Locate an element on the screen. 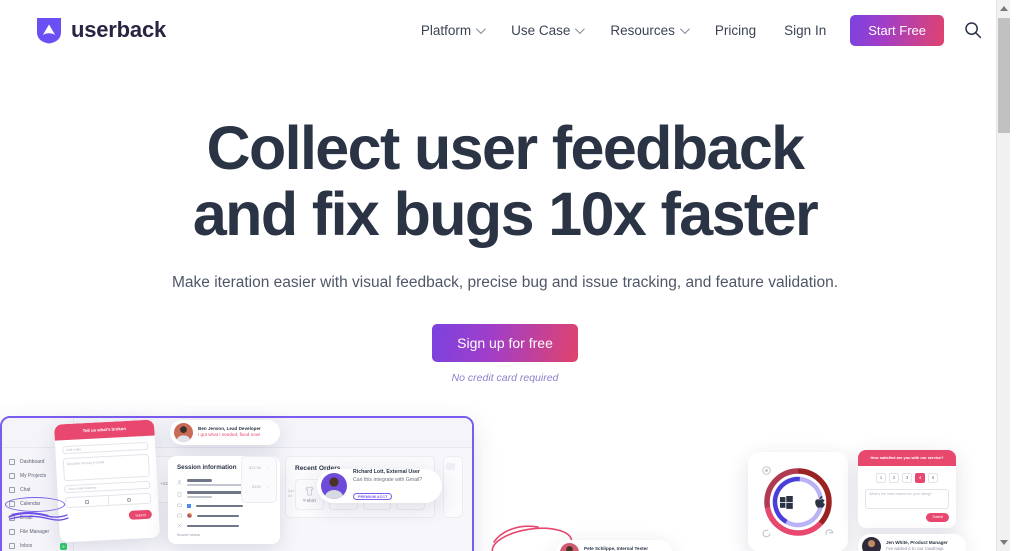 The width and height of the screenshot is (1024, 551). scrollbar-thumb is located at coordinates (1004, 75).